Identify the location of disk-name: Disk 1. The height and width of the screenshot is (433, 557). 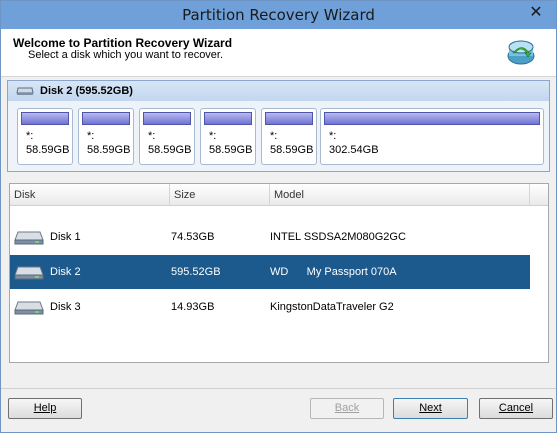
(65, 237).